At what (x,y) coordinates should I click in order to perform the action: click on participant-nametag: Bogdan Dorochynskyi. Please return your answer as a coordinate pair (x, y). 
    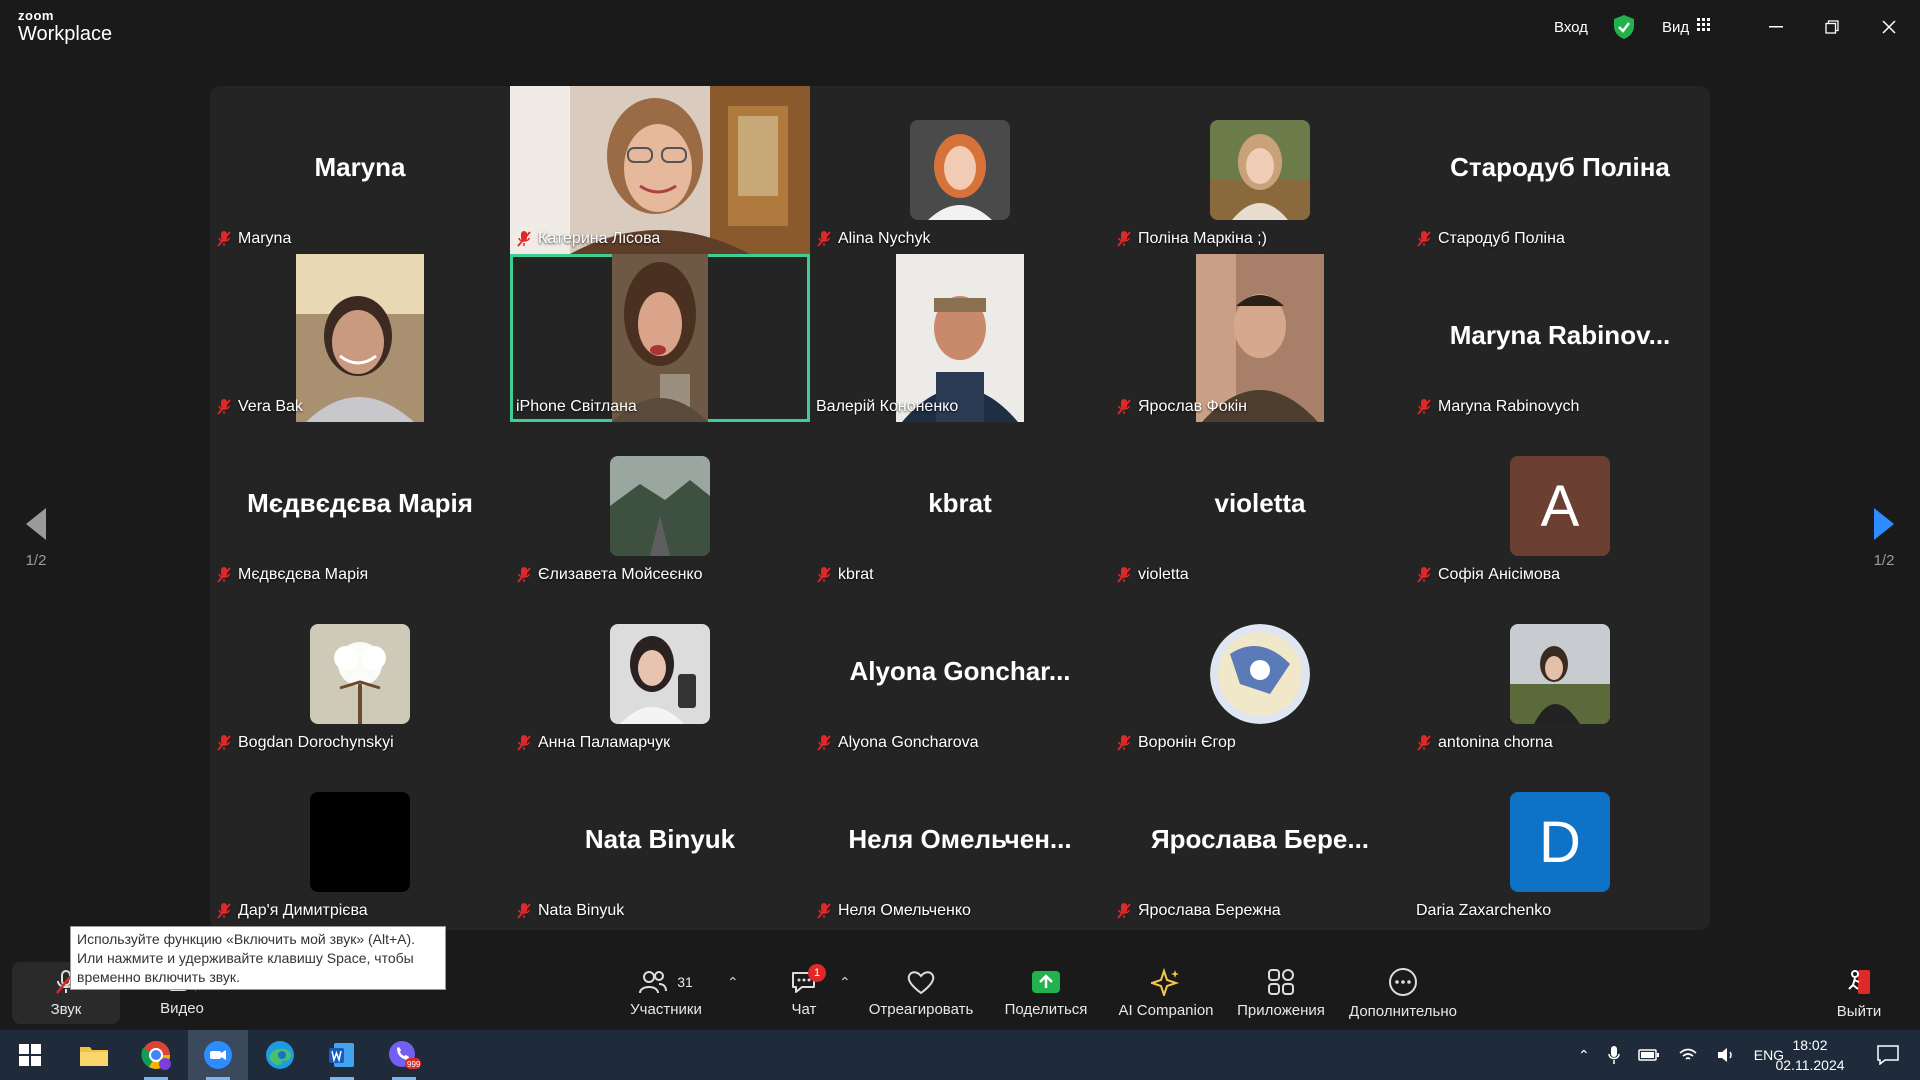
    Looking at the image, I should click on (305, 743).